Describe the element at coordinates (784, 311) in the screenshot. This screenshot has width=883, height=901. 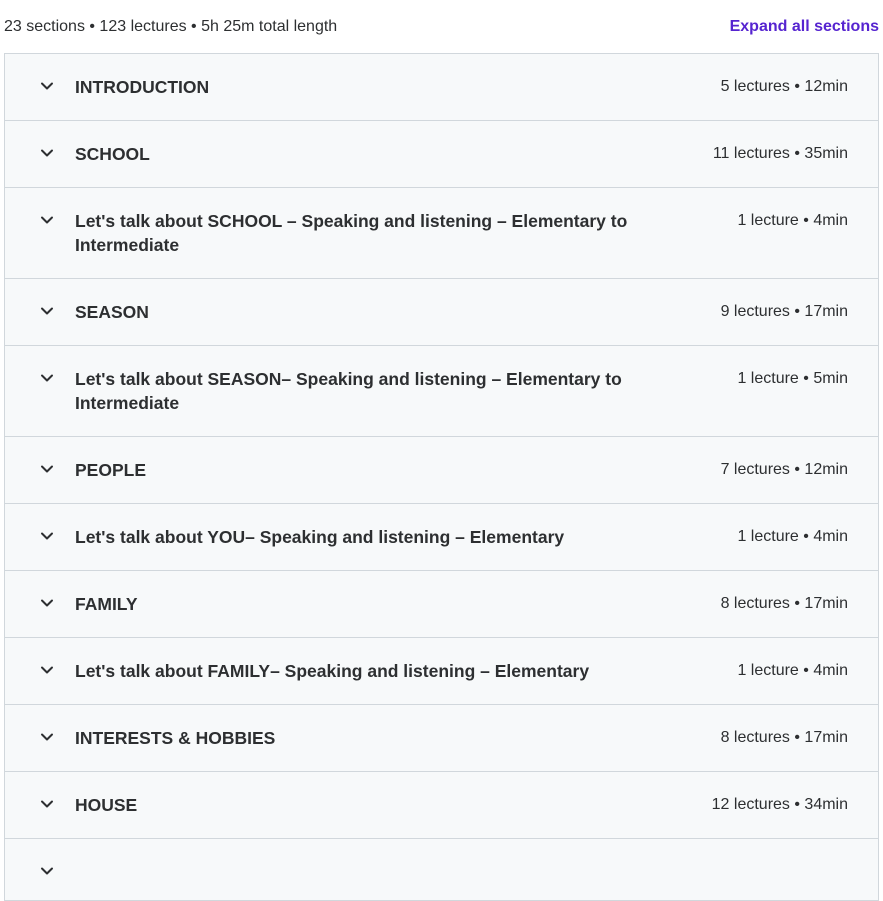
I see `section-meta: 9 lectures • 17min` at that location.